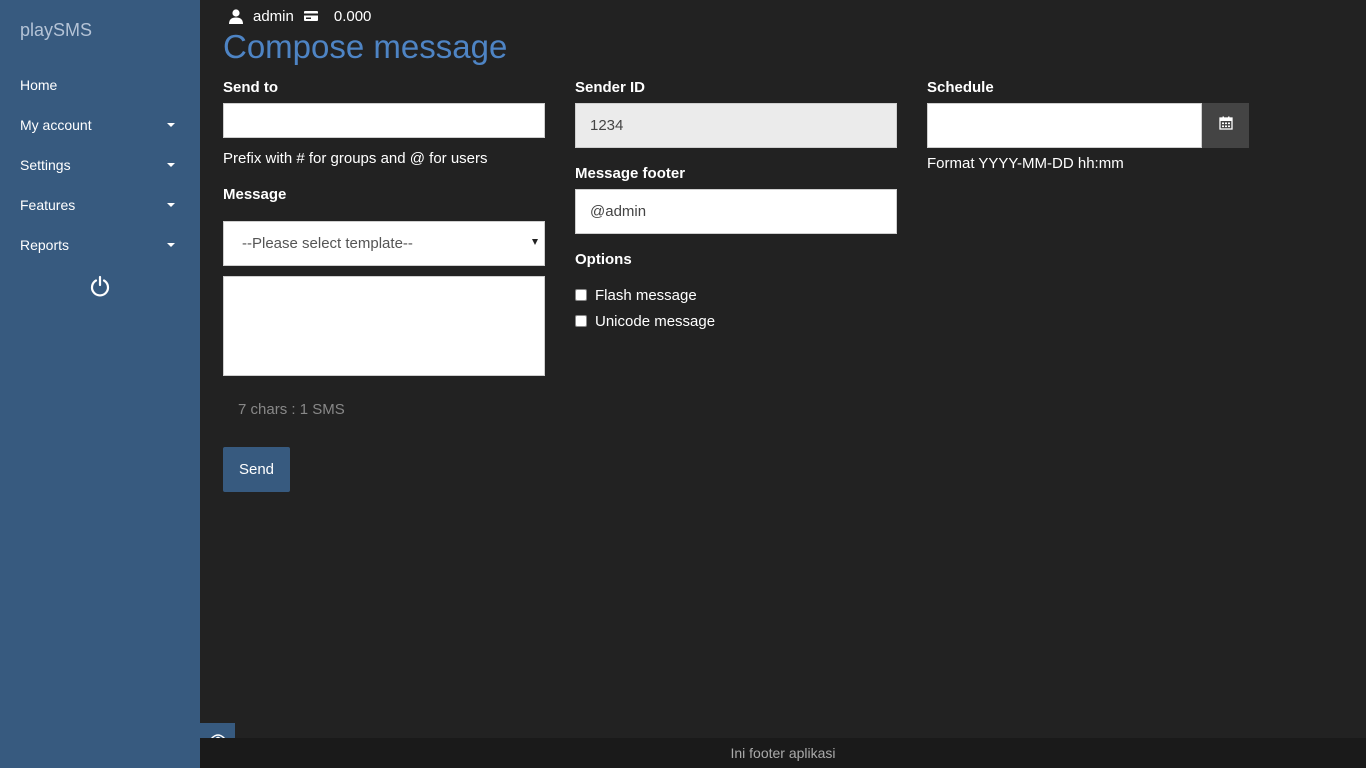  Describe the element at coordinates (655, 321) in the screenshot. I see `unicode-message-label: Unicode message` at that location.